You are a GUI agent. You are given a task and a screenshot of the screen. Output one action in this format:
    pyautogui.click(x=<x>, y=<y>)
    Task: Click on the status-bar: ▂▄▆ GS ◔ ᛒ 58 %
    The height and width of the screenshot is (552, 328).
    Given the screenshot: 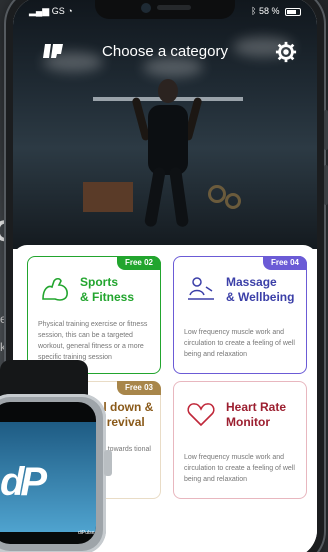 What is the action you would take?
    pyautogui.click(x=165, y=11)
    